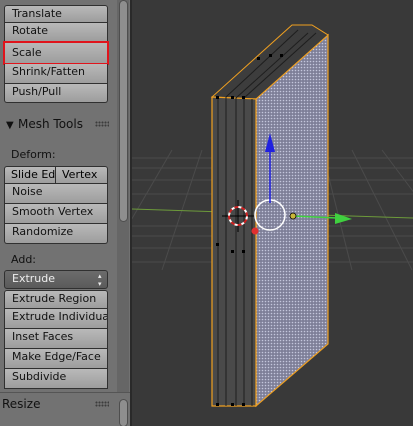 The width and height of the screenshot is (413, 426). What do you see at coordinates (56, 359) in the screenshot?
I see `make-edge-face-button: Make Edge/Face` at bounding box center [56, 359].